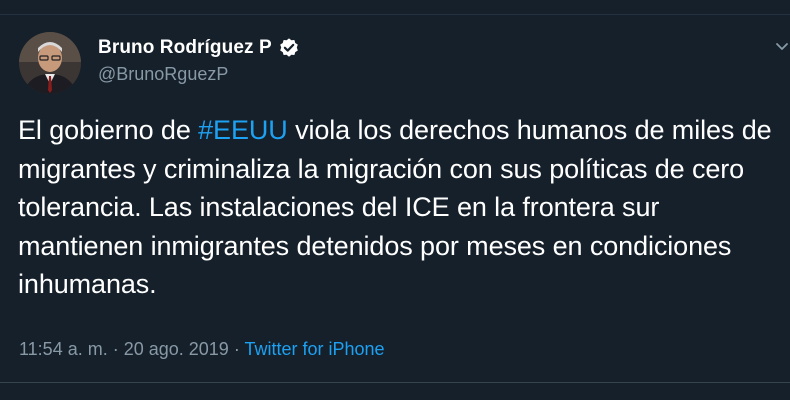 This screenshot has width=790, height=400. Describe the element at coordinates (163, 74) in the screenshot. I see `author-handle: @BrunoRguezP` at that location.